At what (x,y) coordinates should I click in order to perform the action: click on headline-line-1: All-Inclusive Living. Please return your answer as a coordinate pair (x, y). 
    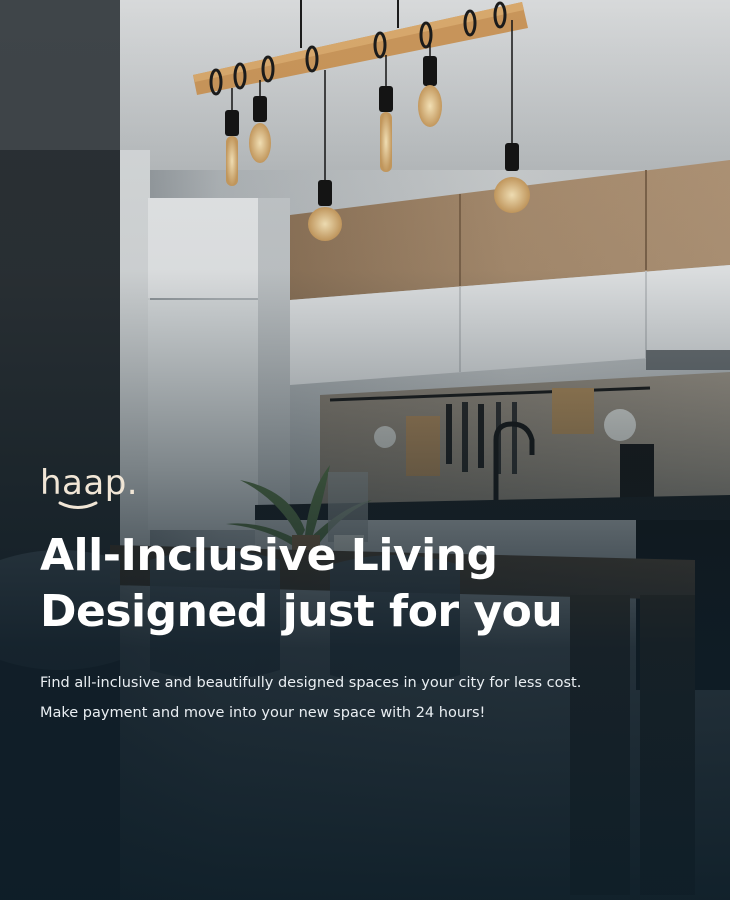
    Looking at the image, I should click on (269, 555).